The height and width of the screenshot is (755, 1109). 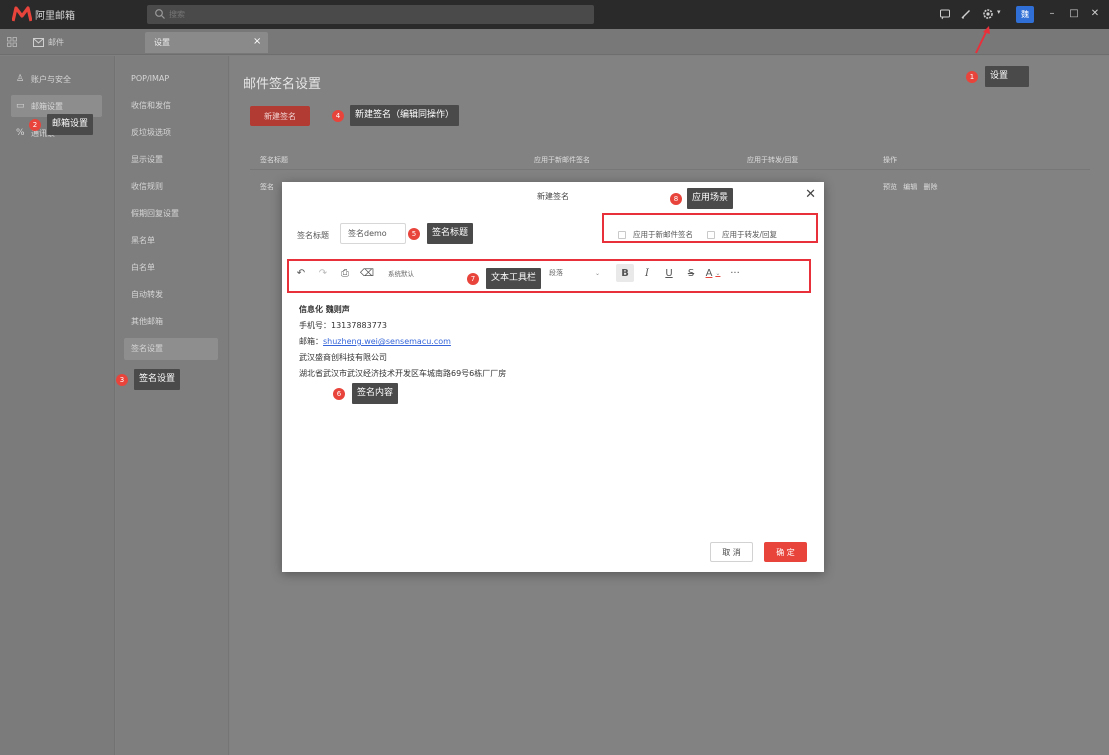 I want to click on signature-title-label: 签名标题, so click(x=313, y=235).